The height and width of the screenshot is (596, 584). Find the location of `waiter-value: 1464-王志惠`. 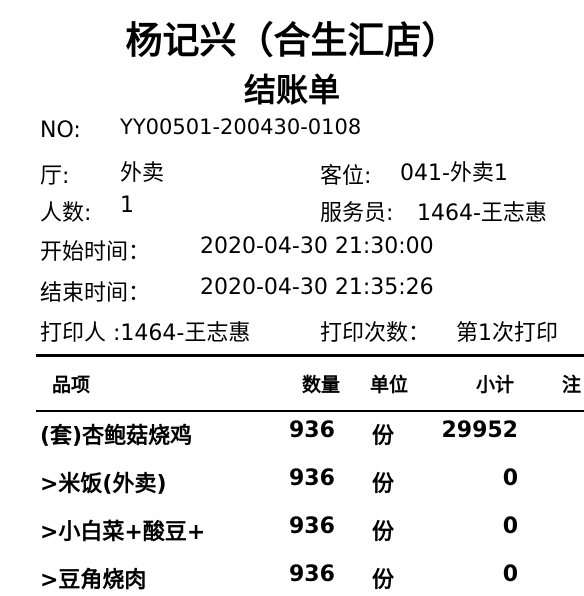

waiter-value: 1464-王志惠 is located at coordinates (482, 213).